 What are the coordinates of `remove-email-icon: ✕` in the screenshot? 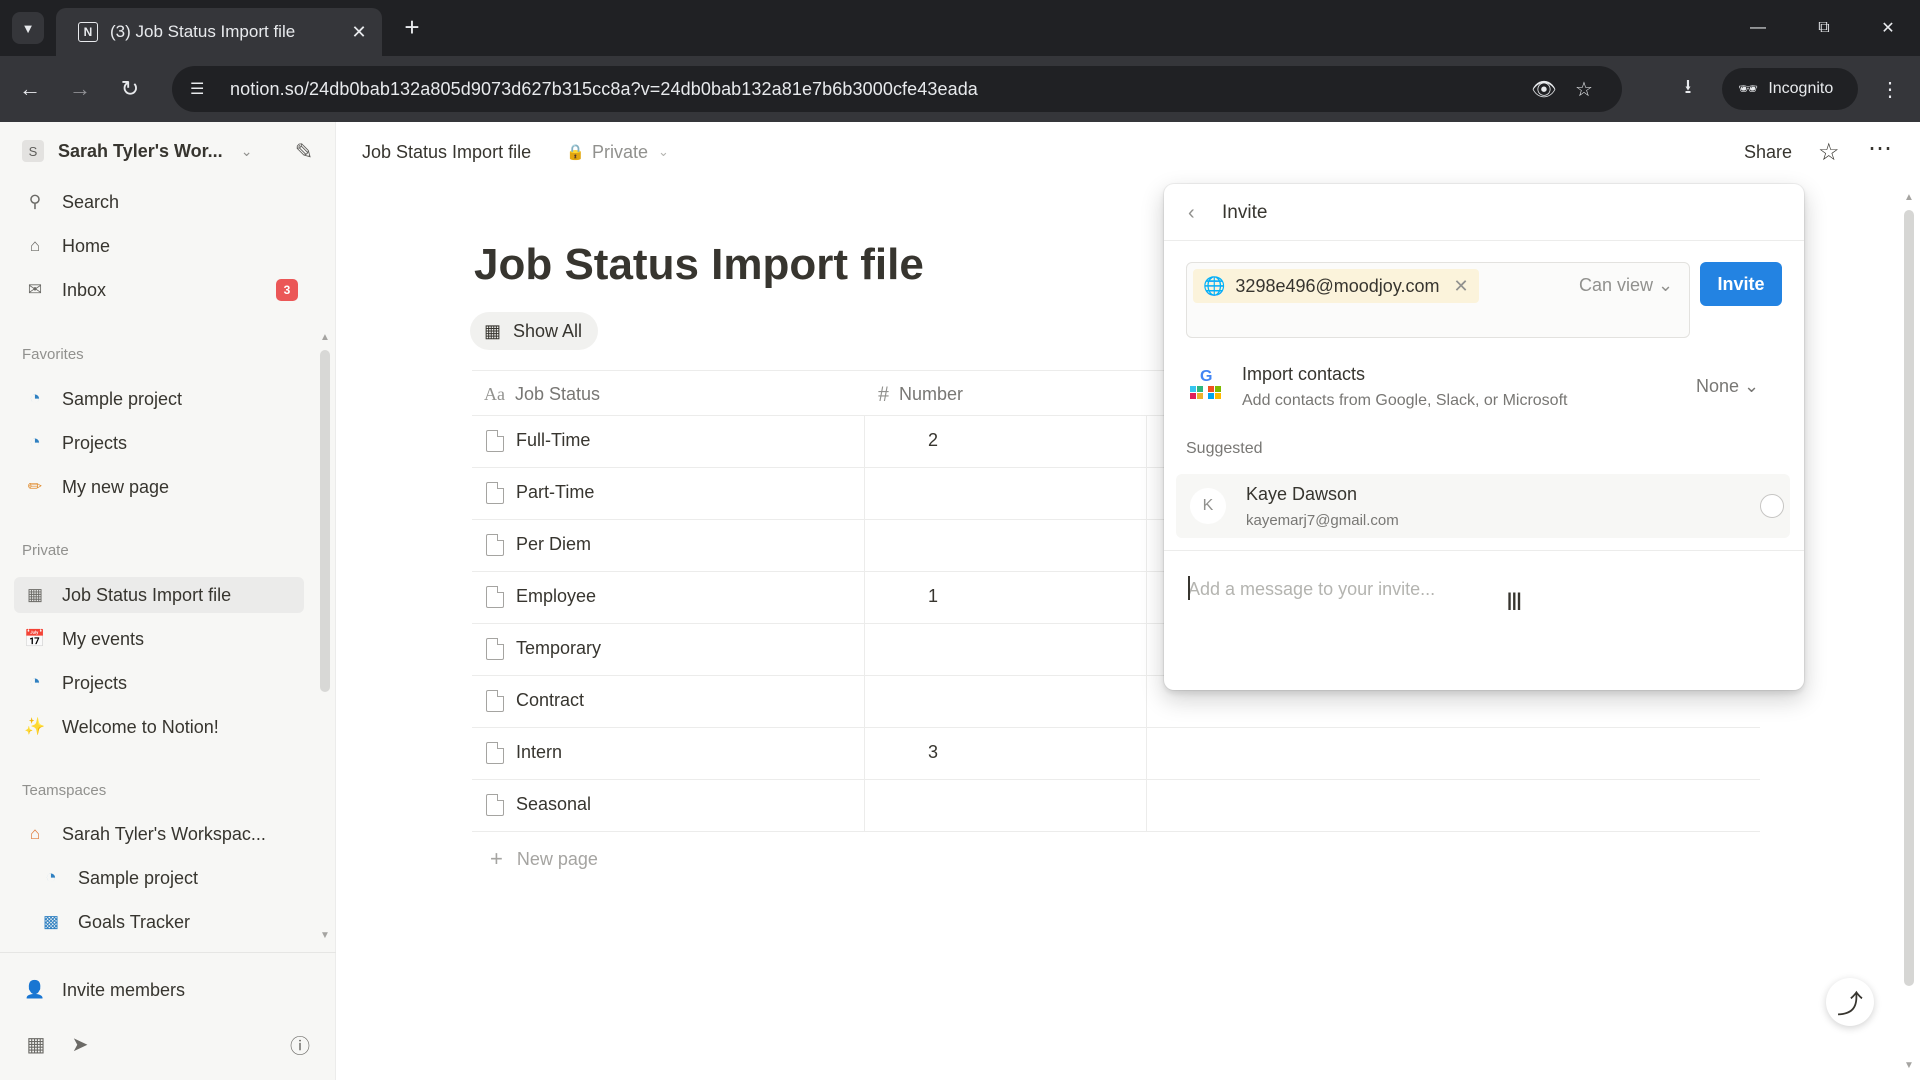 It's located at (1461, 286).